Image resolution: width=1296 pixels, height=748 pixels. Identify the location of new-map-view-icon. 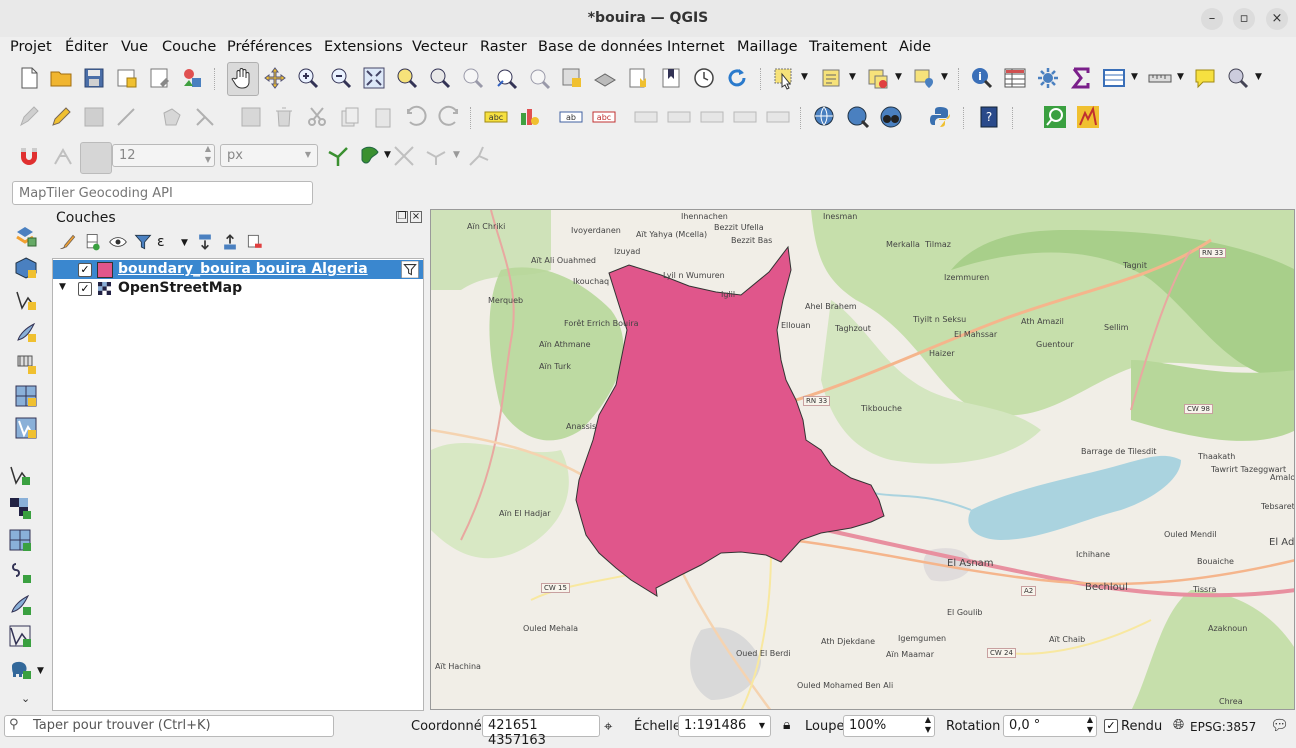
(572, 78).